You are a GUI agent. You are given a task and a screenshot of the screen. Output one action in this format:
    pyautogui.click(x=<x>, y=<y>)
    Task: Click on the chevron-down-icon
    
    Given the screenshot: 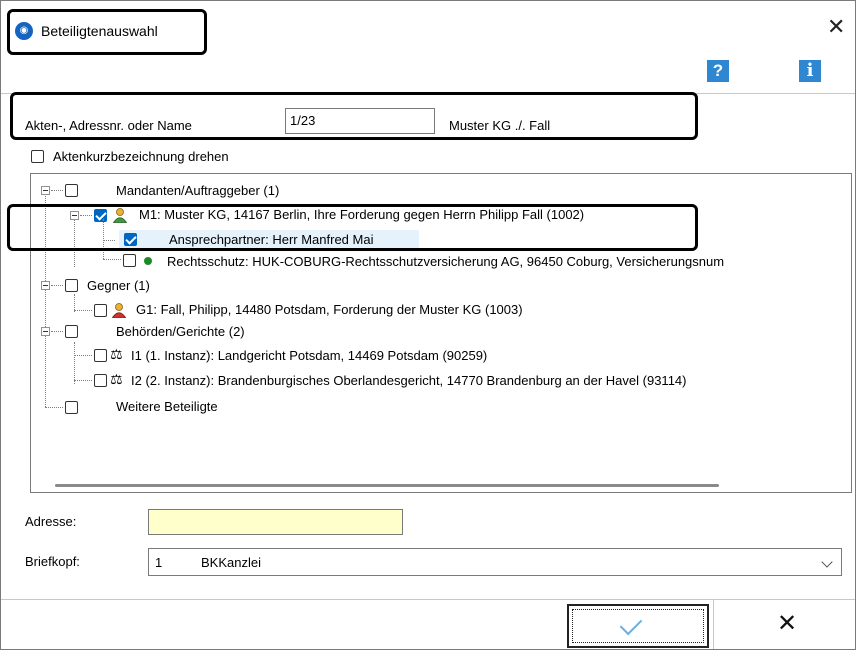 What is the action you would take?
    pyautogui.click(x=827, y=562)
    